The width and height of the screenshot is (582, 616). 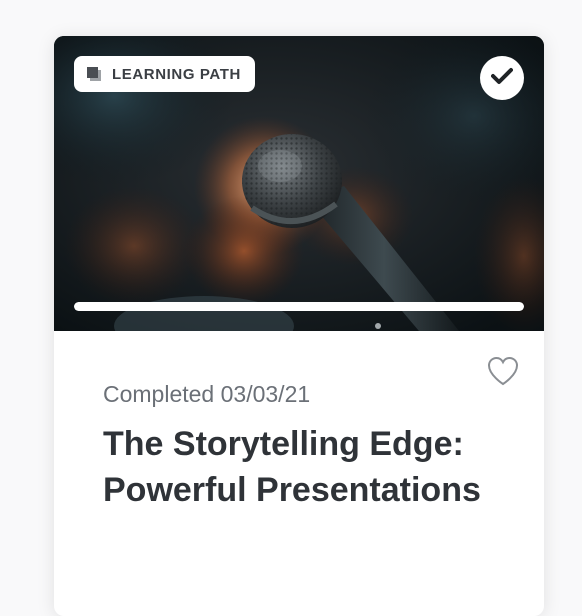 I want to click on badge-label: LEARNING PATH, so click(x=176, y=74).